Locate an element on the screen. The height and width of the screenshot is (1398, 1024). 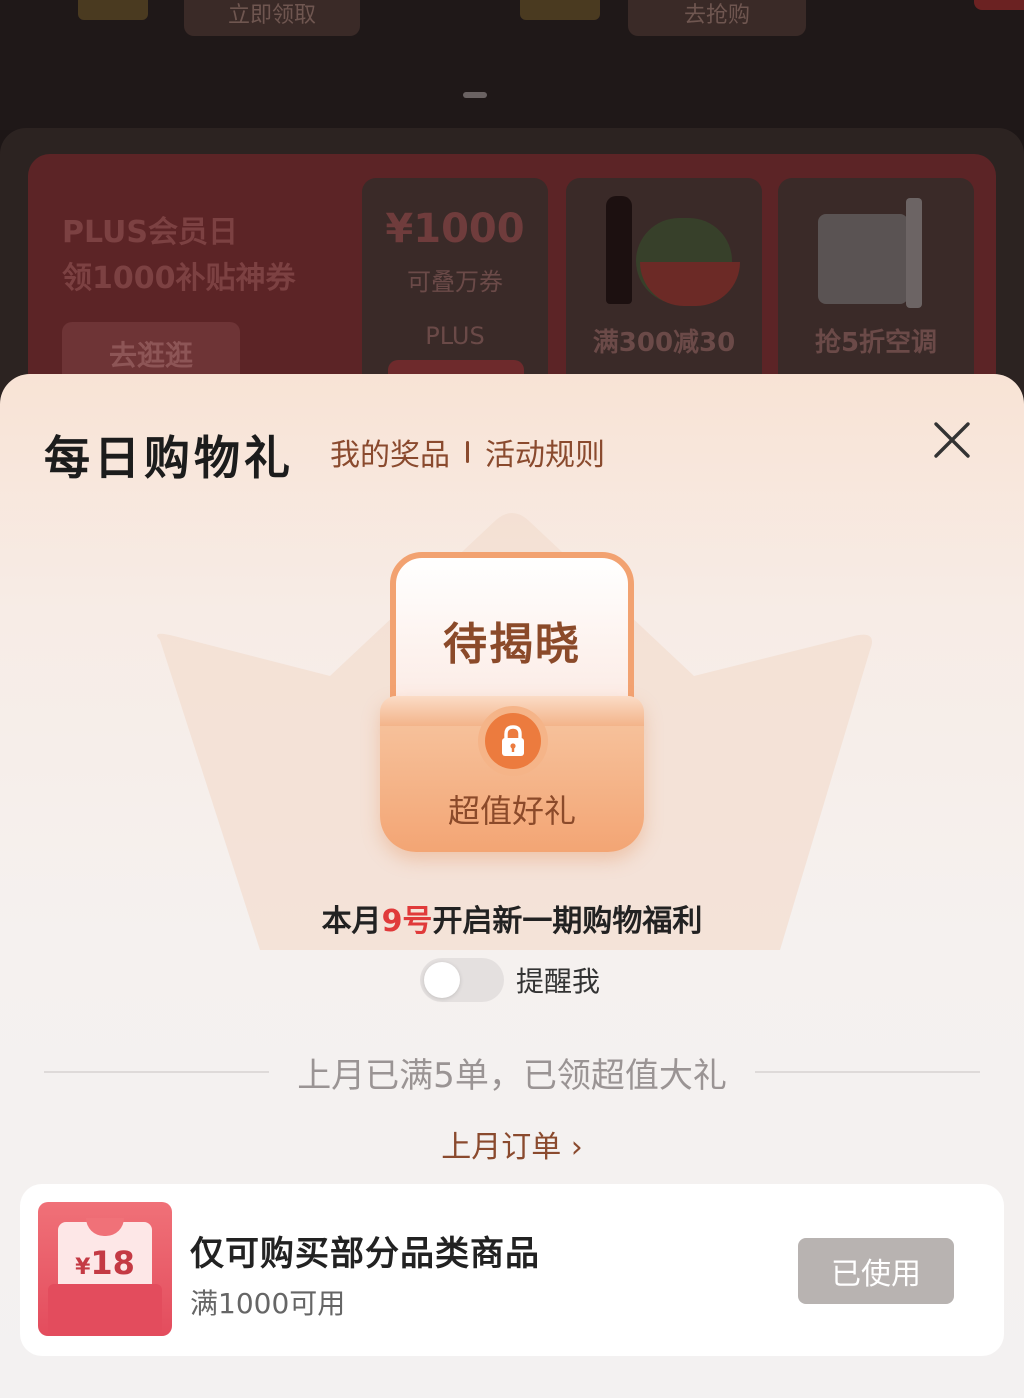
air-conditioner-image is located at coordinates (863, 259).